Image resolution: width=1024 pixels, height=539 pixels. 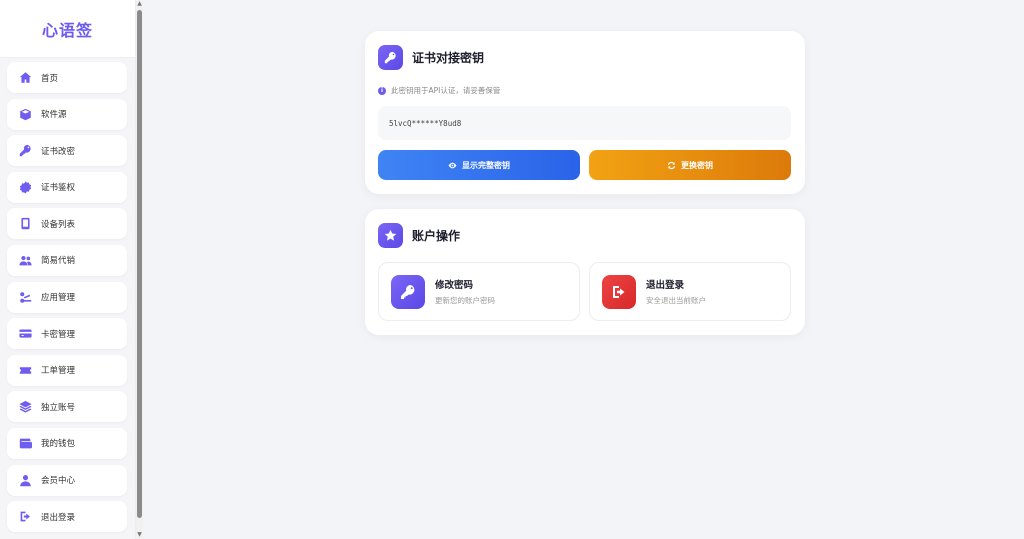 I want to click on sidebar-item-home: 首页, so click(x=67, y=77).